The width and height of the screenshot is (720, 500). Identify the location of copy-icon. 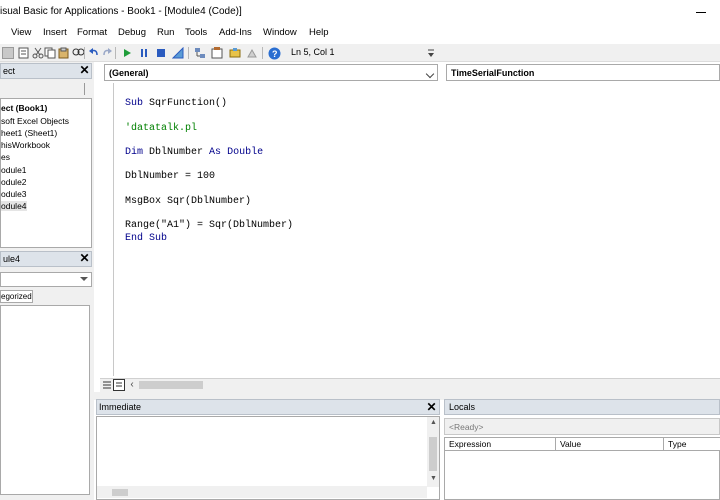
(50, 53).